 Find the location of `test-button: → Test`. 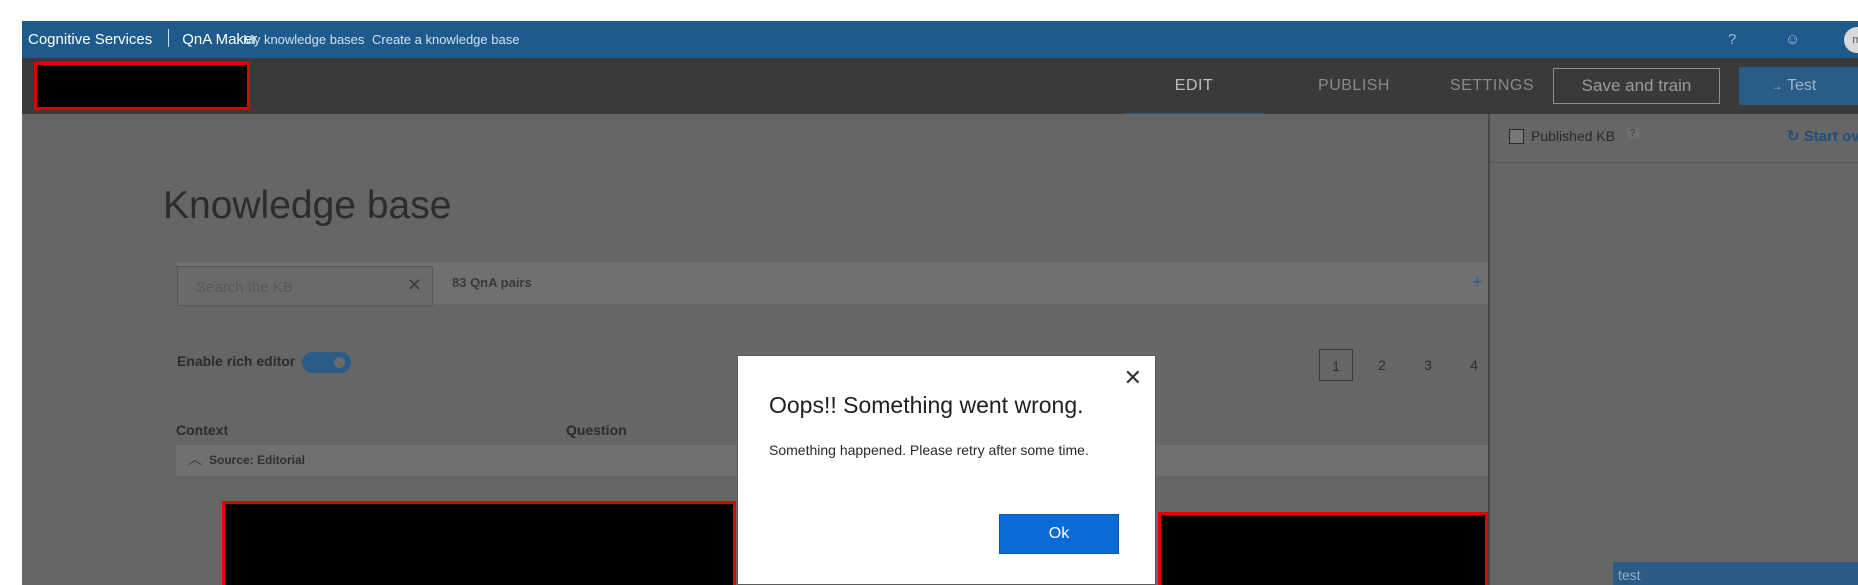

test-button: → Test is located at coordinates (1798, 86).